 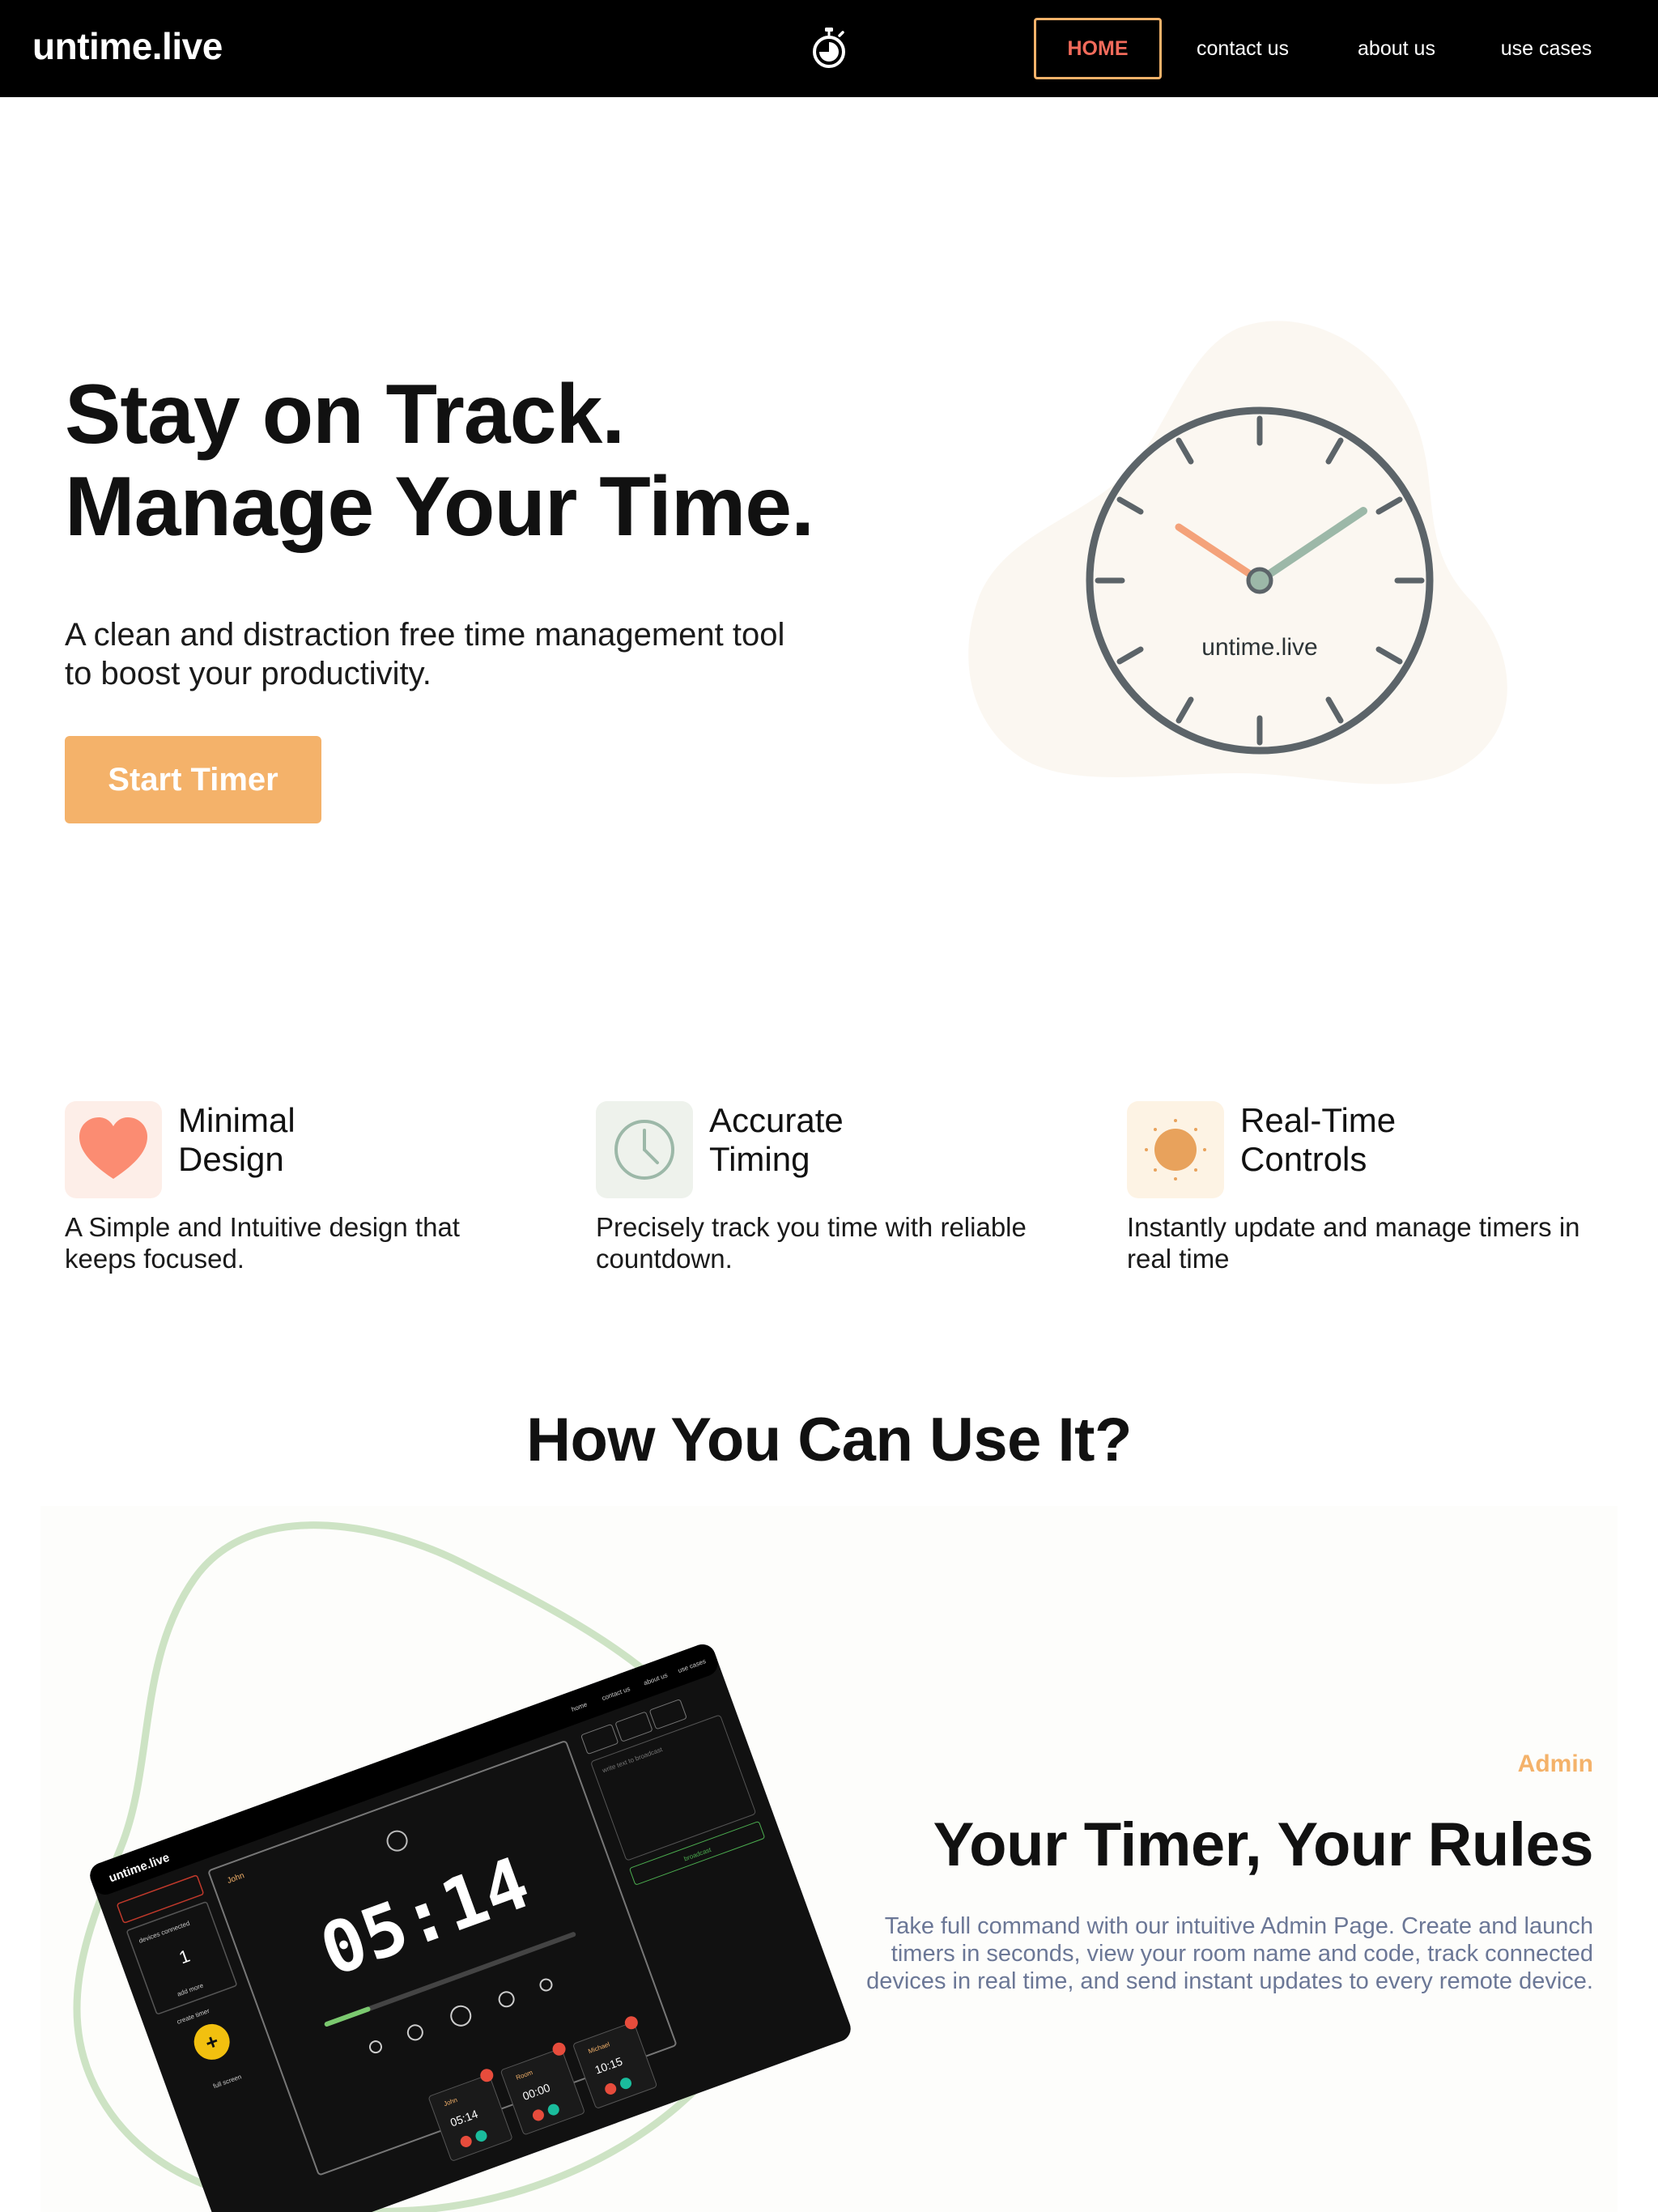 I want to click on nav-home: HOME, so click(x=1098, y=49).